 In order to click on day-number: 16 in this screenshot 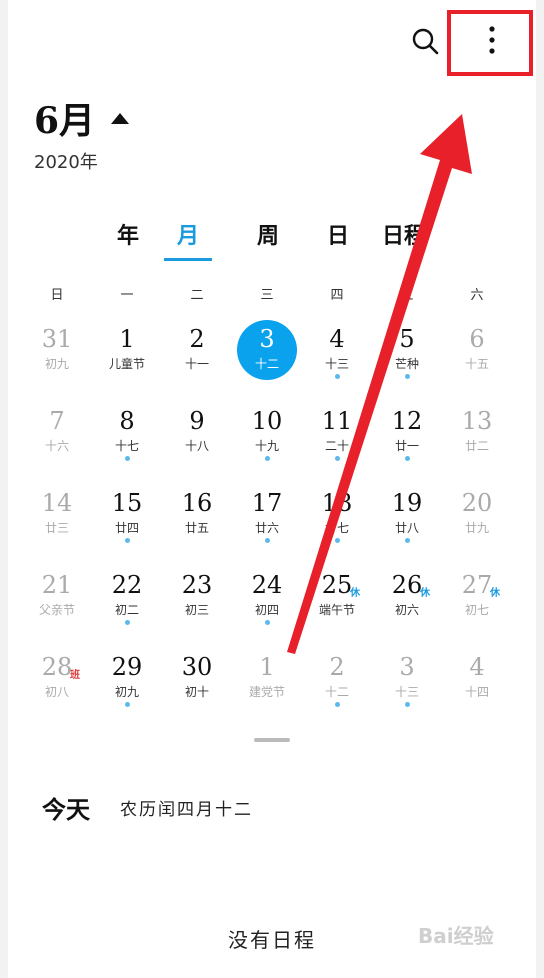, I will do `click(197, 503)`.